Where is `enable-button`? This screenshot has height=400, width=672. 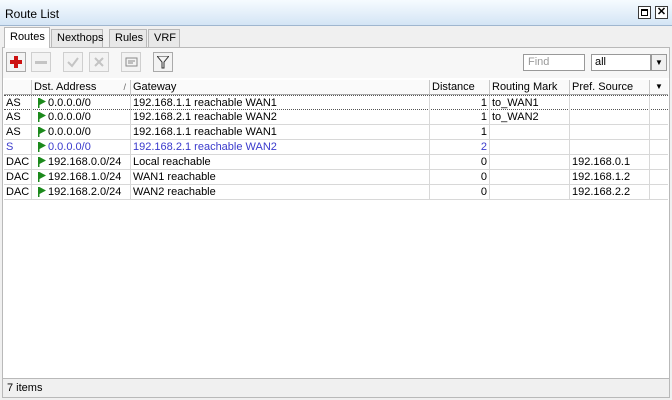 enable-button is located at coordinates (73, 62).